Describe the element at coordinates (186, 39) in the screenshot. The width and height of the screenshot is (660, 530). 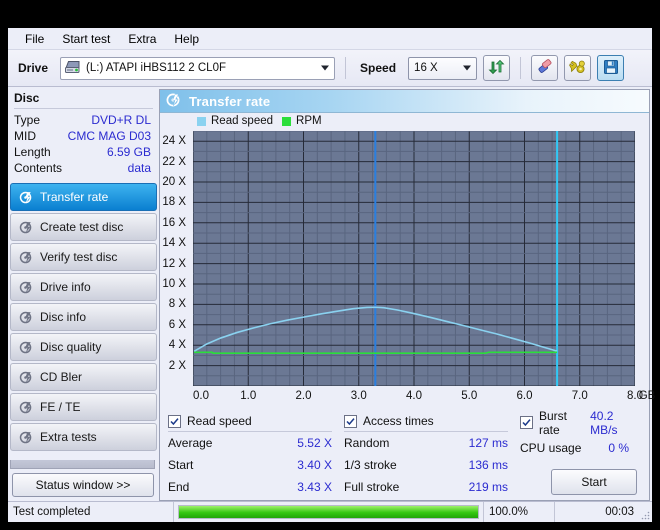
I see `menu-item-help: Help` at that location.